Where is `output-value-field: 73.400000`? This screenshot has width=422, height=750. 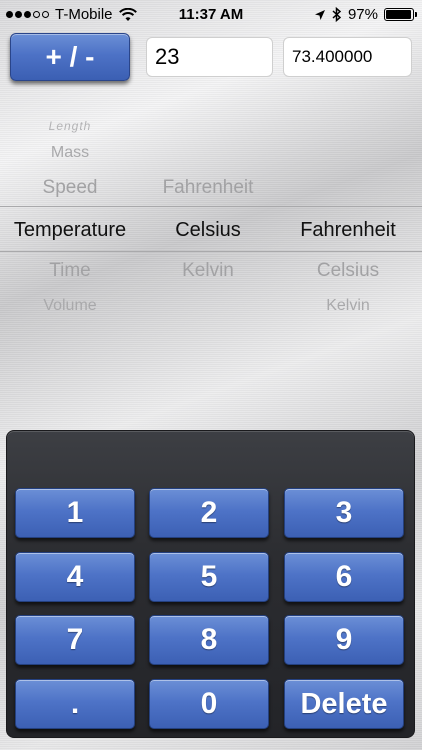
output-value-field: 73.400000 is located at coordinates (347, 57).